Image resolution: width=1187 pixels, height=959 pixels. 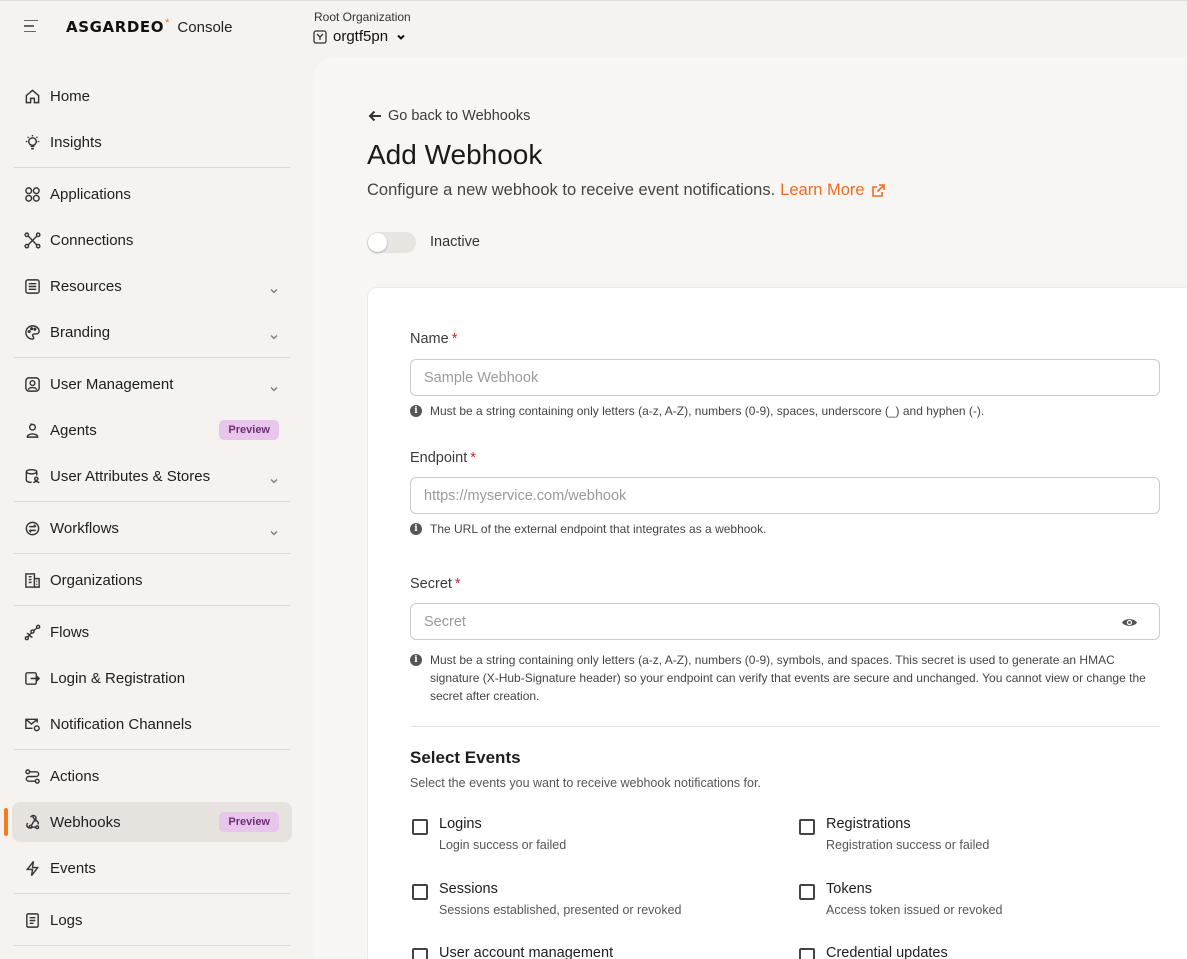 I want to click on info-icon: i, so click(x=416, y=529).